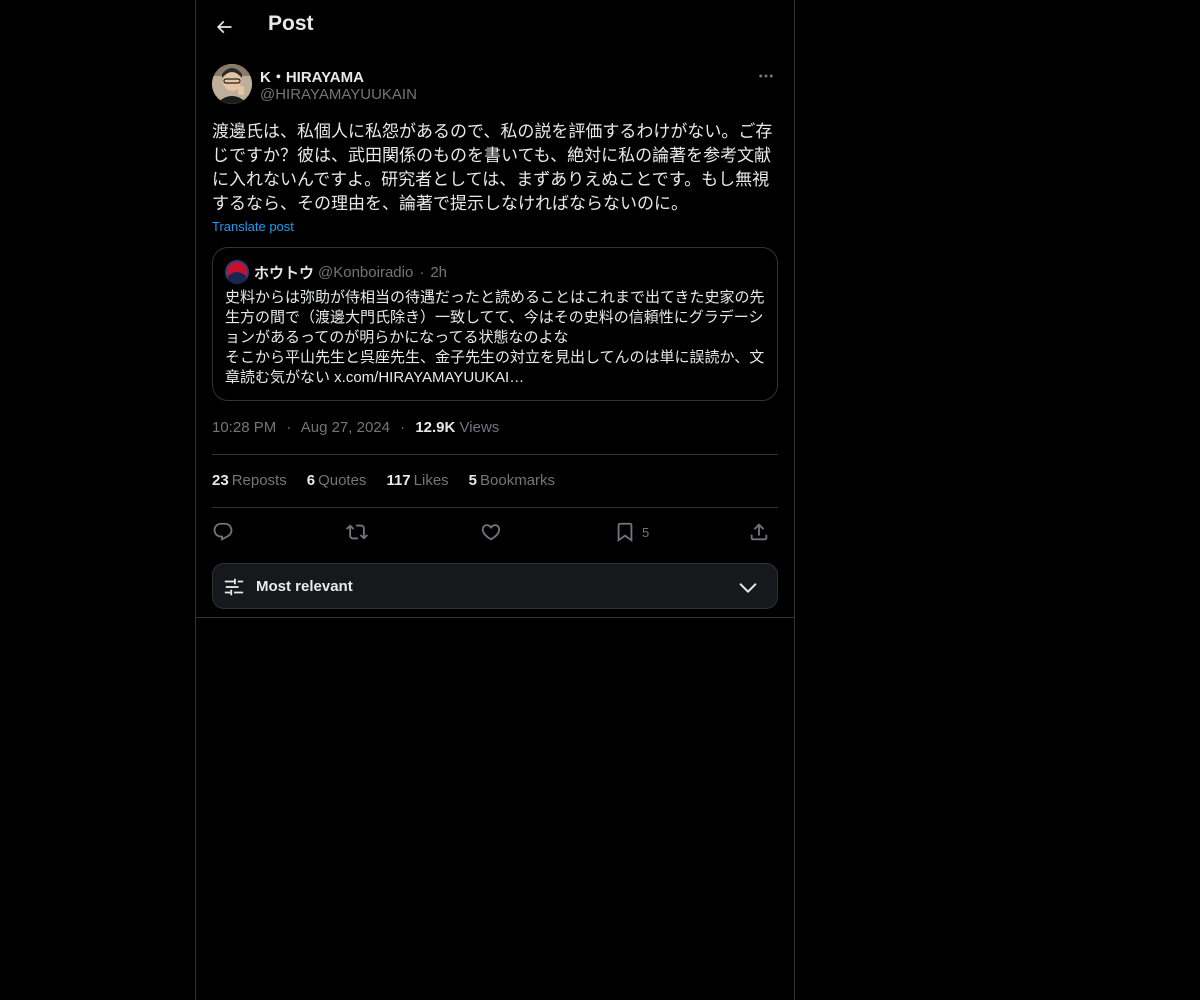 This screenshot has height=1000, width=1200. Describe the element at coordinates (479, 427) in the screenshot. I see `views-label: Views` at that location.